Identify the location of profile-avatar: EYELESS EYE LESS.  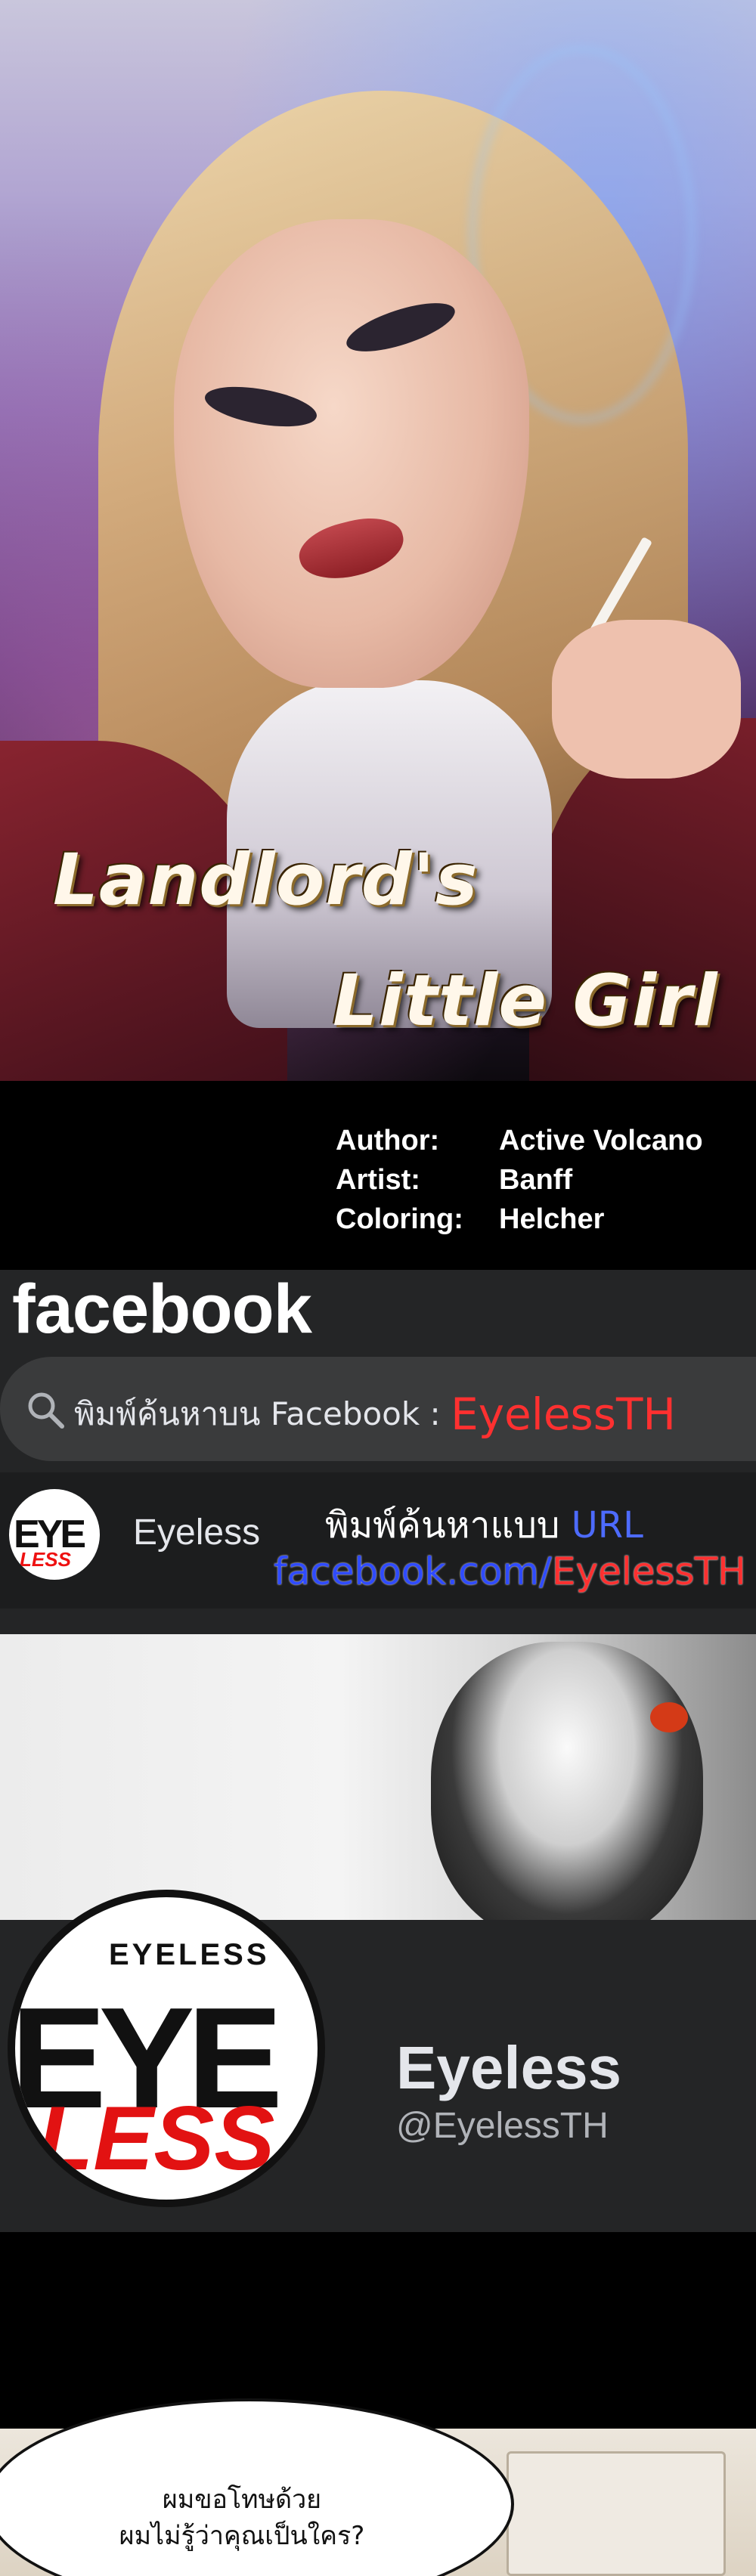
(166, 2048).